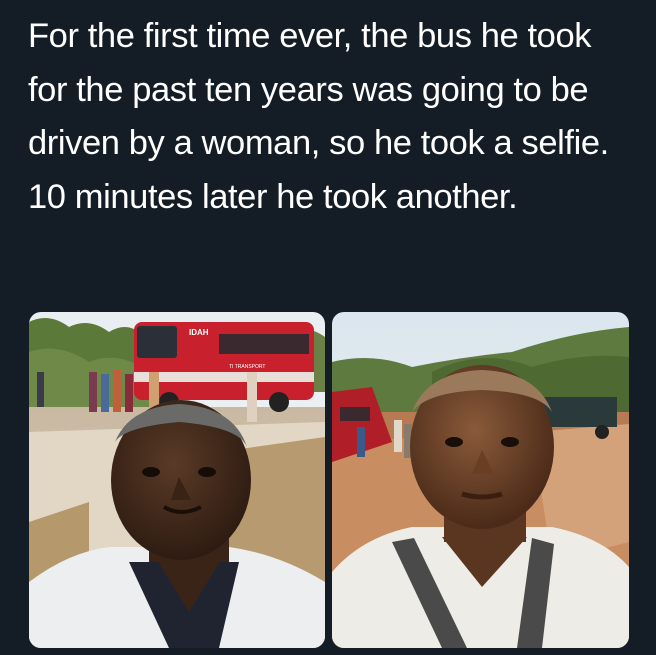 The height and width of the screenshot is (655, 656). Describe the element at coordinates (247, 367) in the screenshot. I see `bus-side-text: TI TRANSPORT` at that location.